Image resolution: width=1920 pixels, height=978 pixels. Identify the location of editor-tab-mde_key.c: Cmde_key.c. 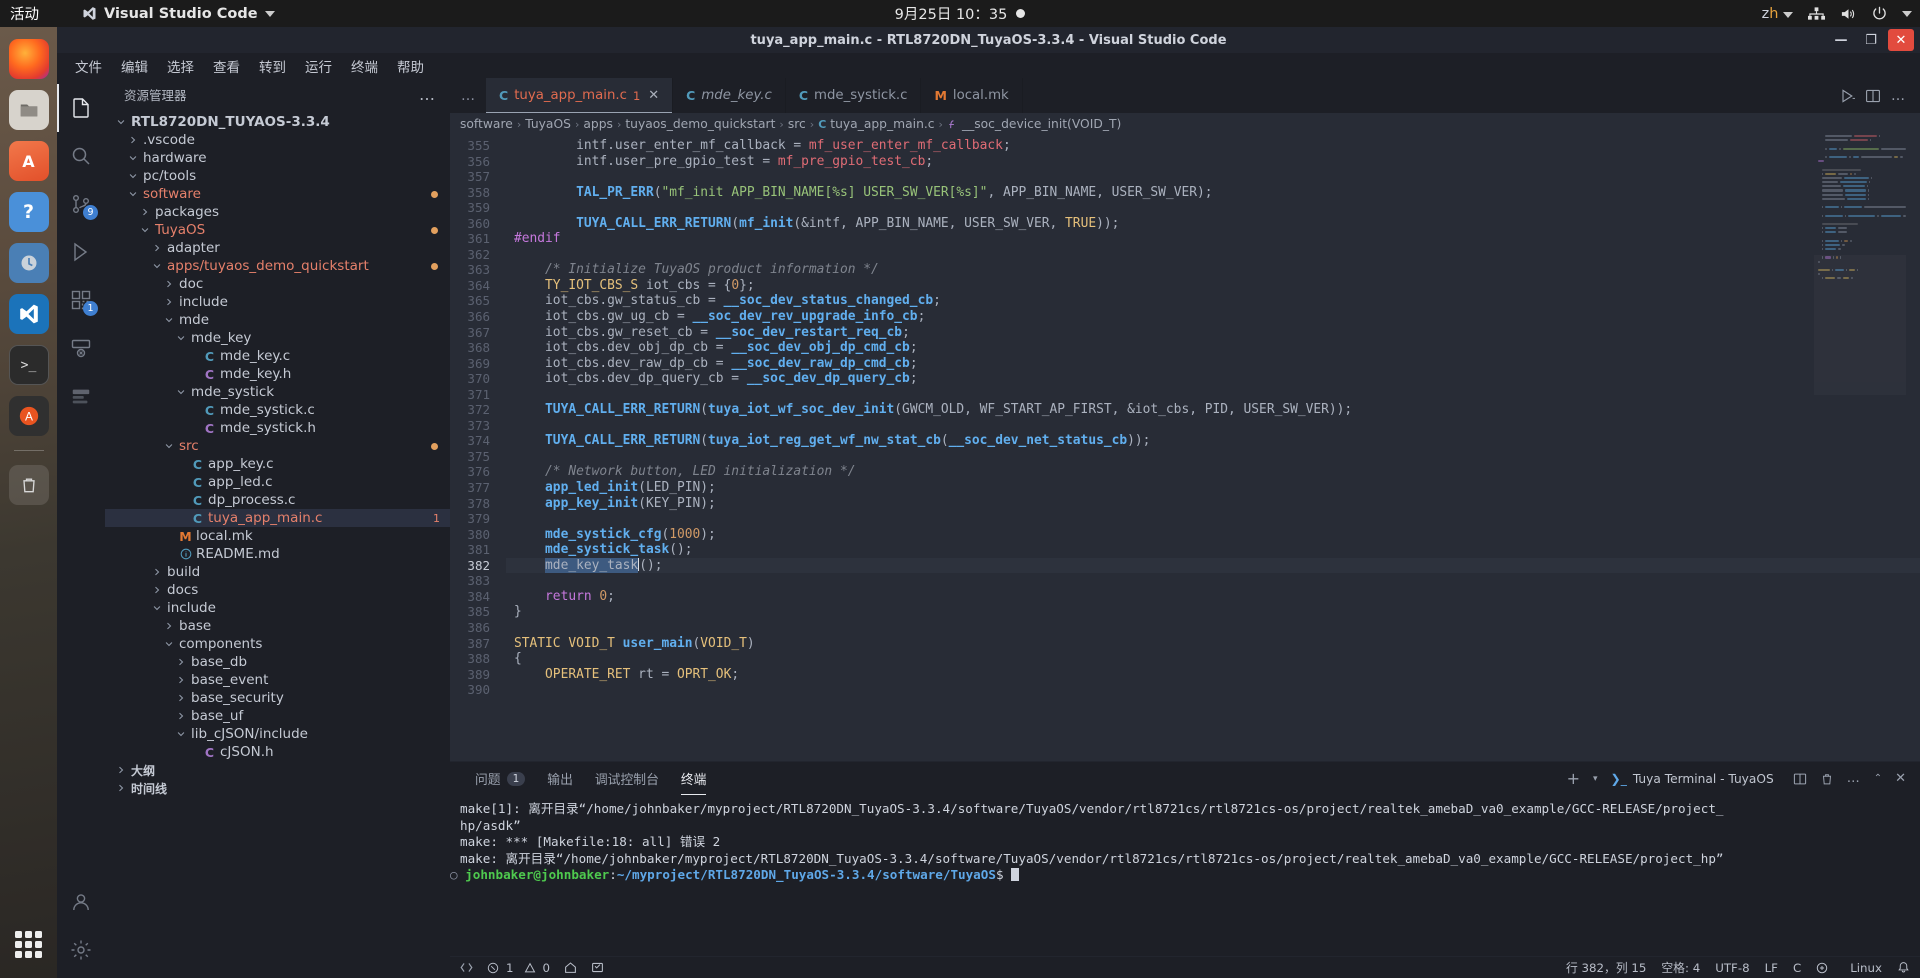
(729, 95).